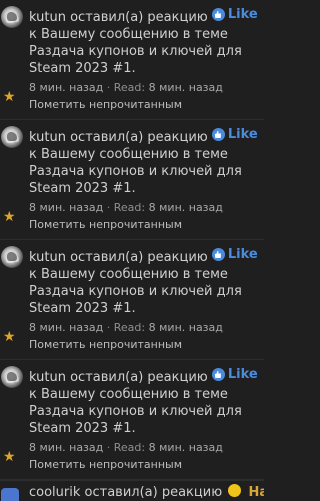  What do you see at coordinates (256, 492) in the screenshot?
I see `reaction-name: Haha` at bounding box center [256, 492].